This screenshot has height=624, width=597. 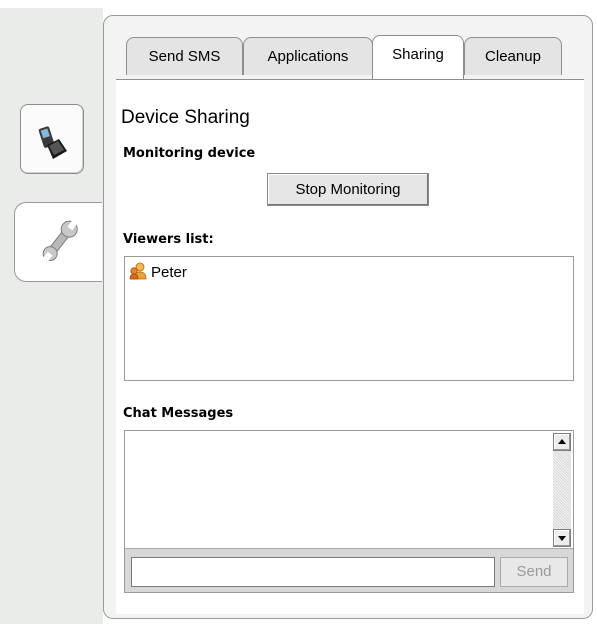 I want to click on chat-messages-label: Chat Messages, so click(x=178, y=413).